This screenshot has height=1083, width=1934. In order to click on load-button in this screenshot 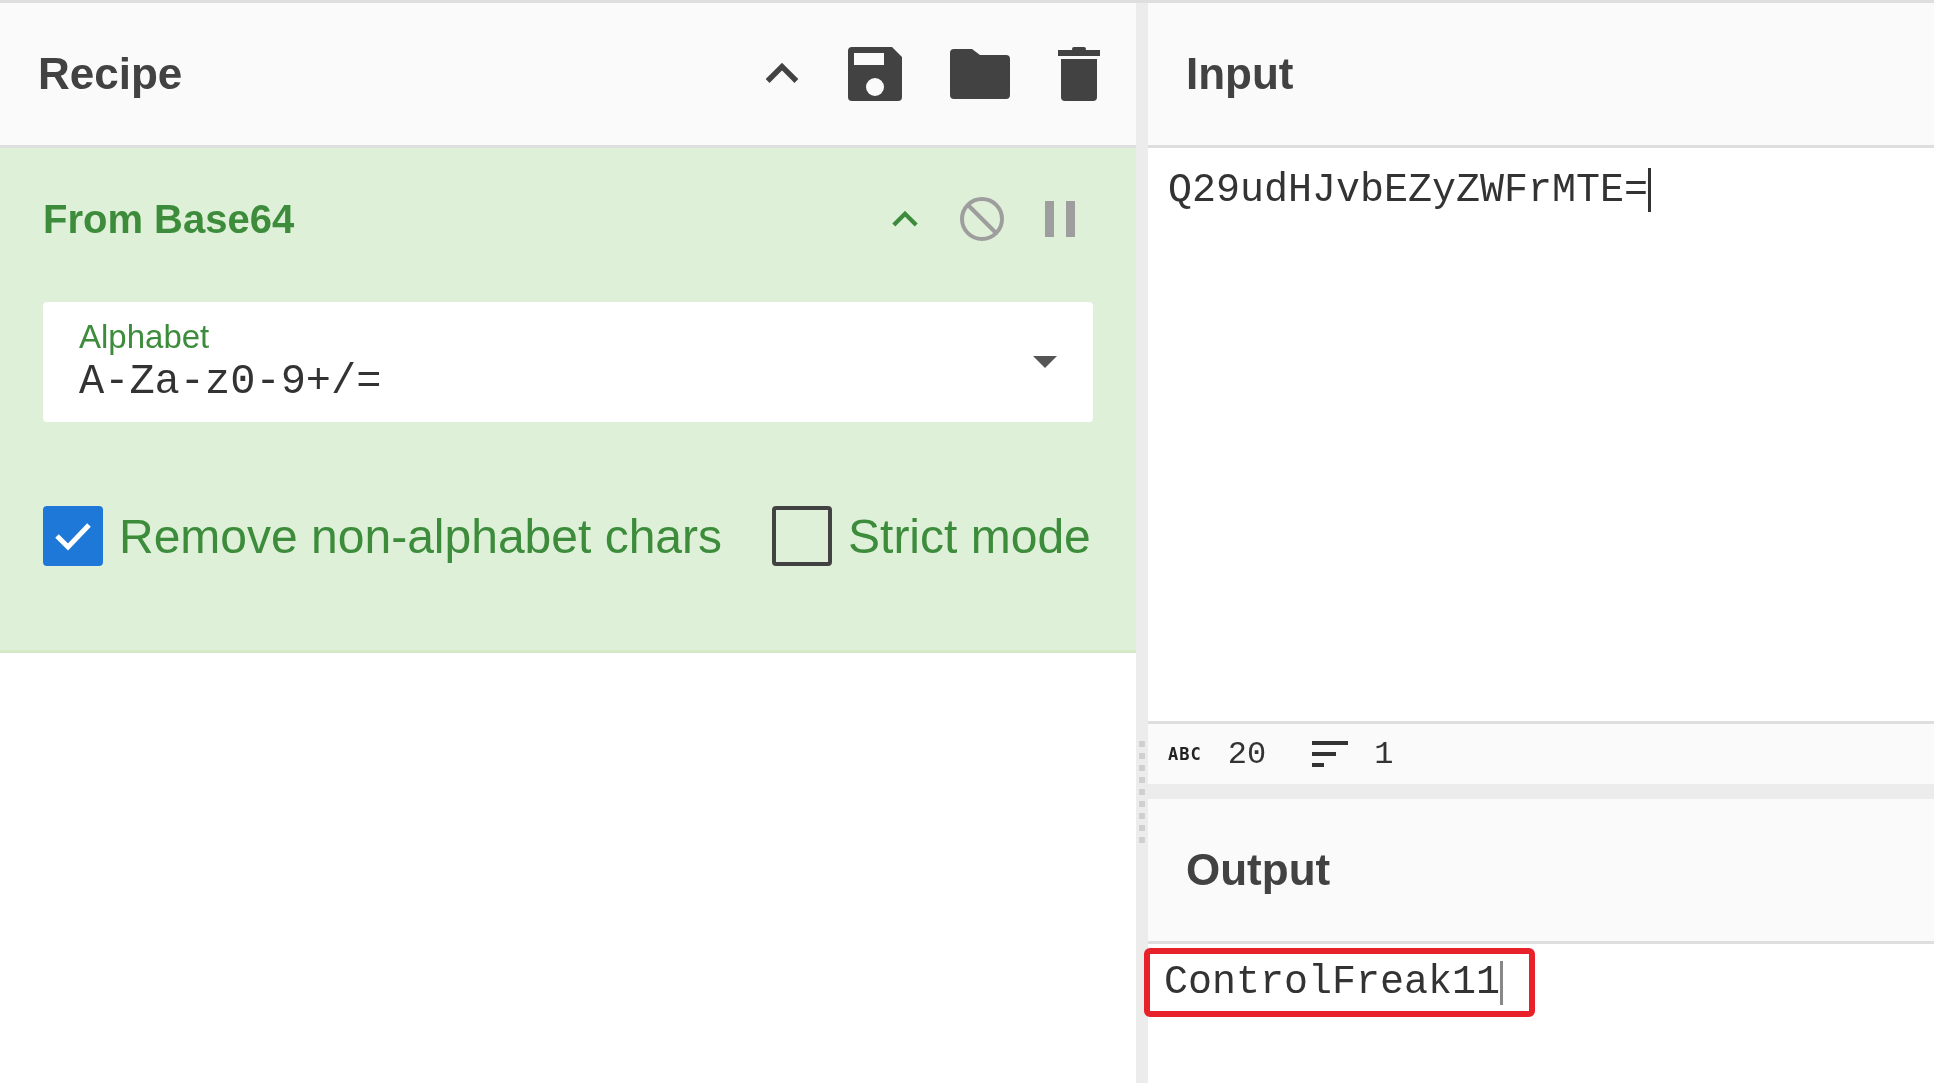, I will do `click(980, 74)`.